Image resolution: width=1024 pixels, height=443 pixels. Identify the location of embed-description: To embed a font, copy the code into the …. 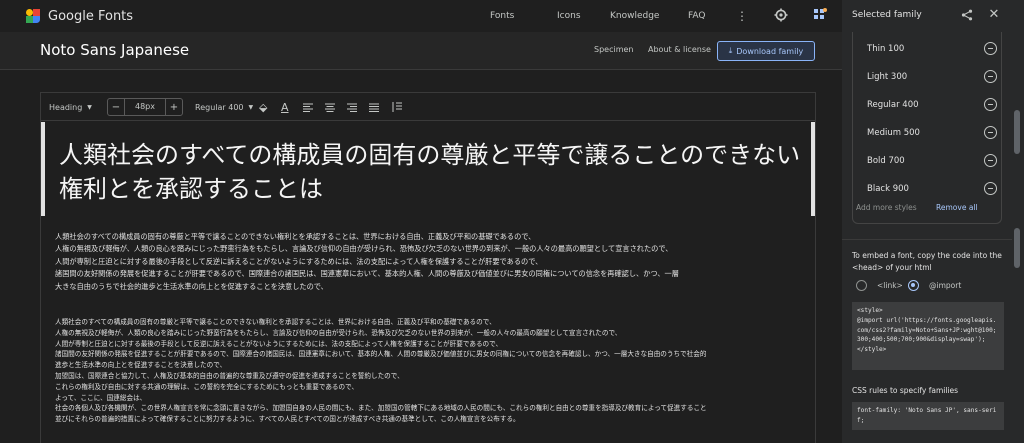
(927, 261).